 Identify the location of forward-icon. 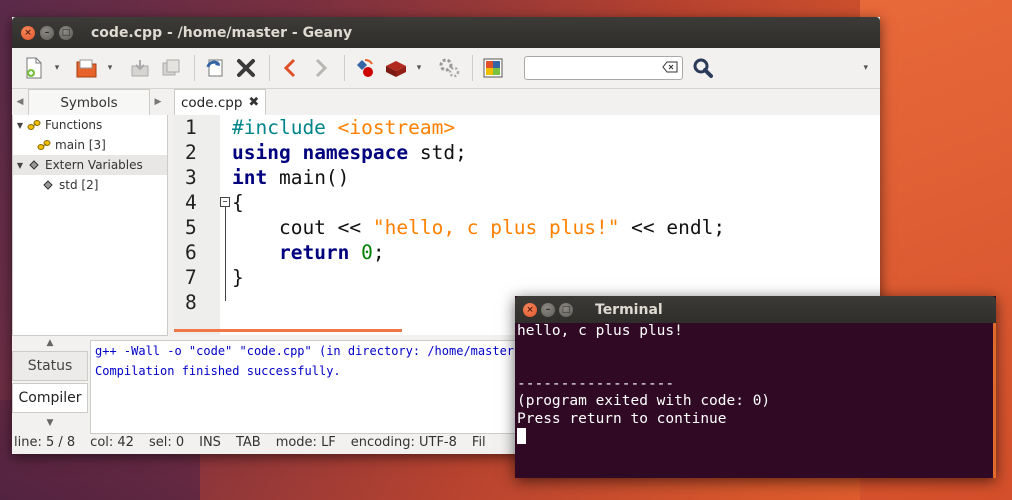
(321, 68).